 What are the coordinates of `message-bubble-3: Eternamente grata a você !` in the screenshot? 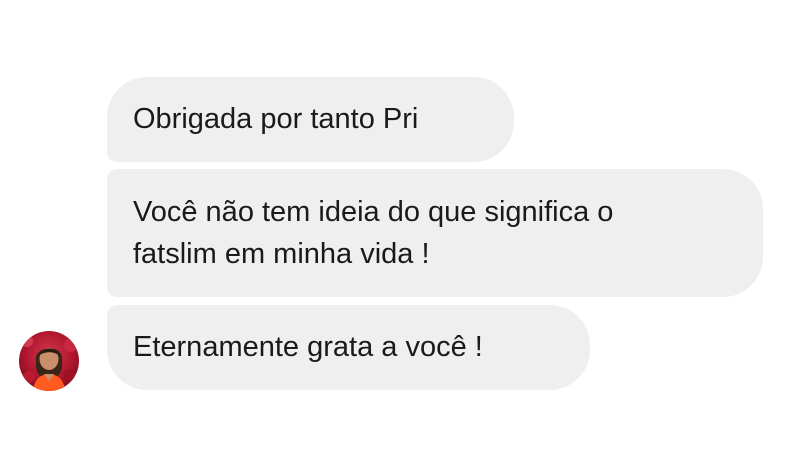 It's located at (348, 347).